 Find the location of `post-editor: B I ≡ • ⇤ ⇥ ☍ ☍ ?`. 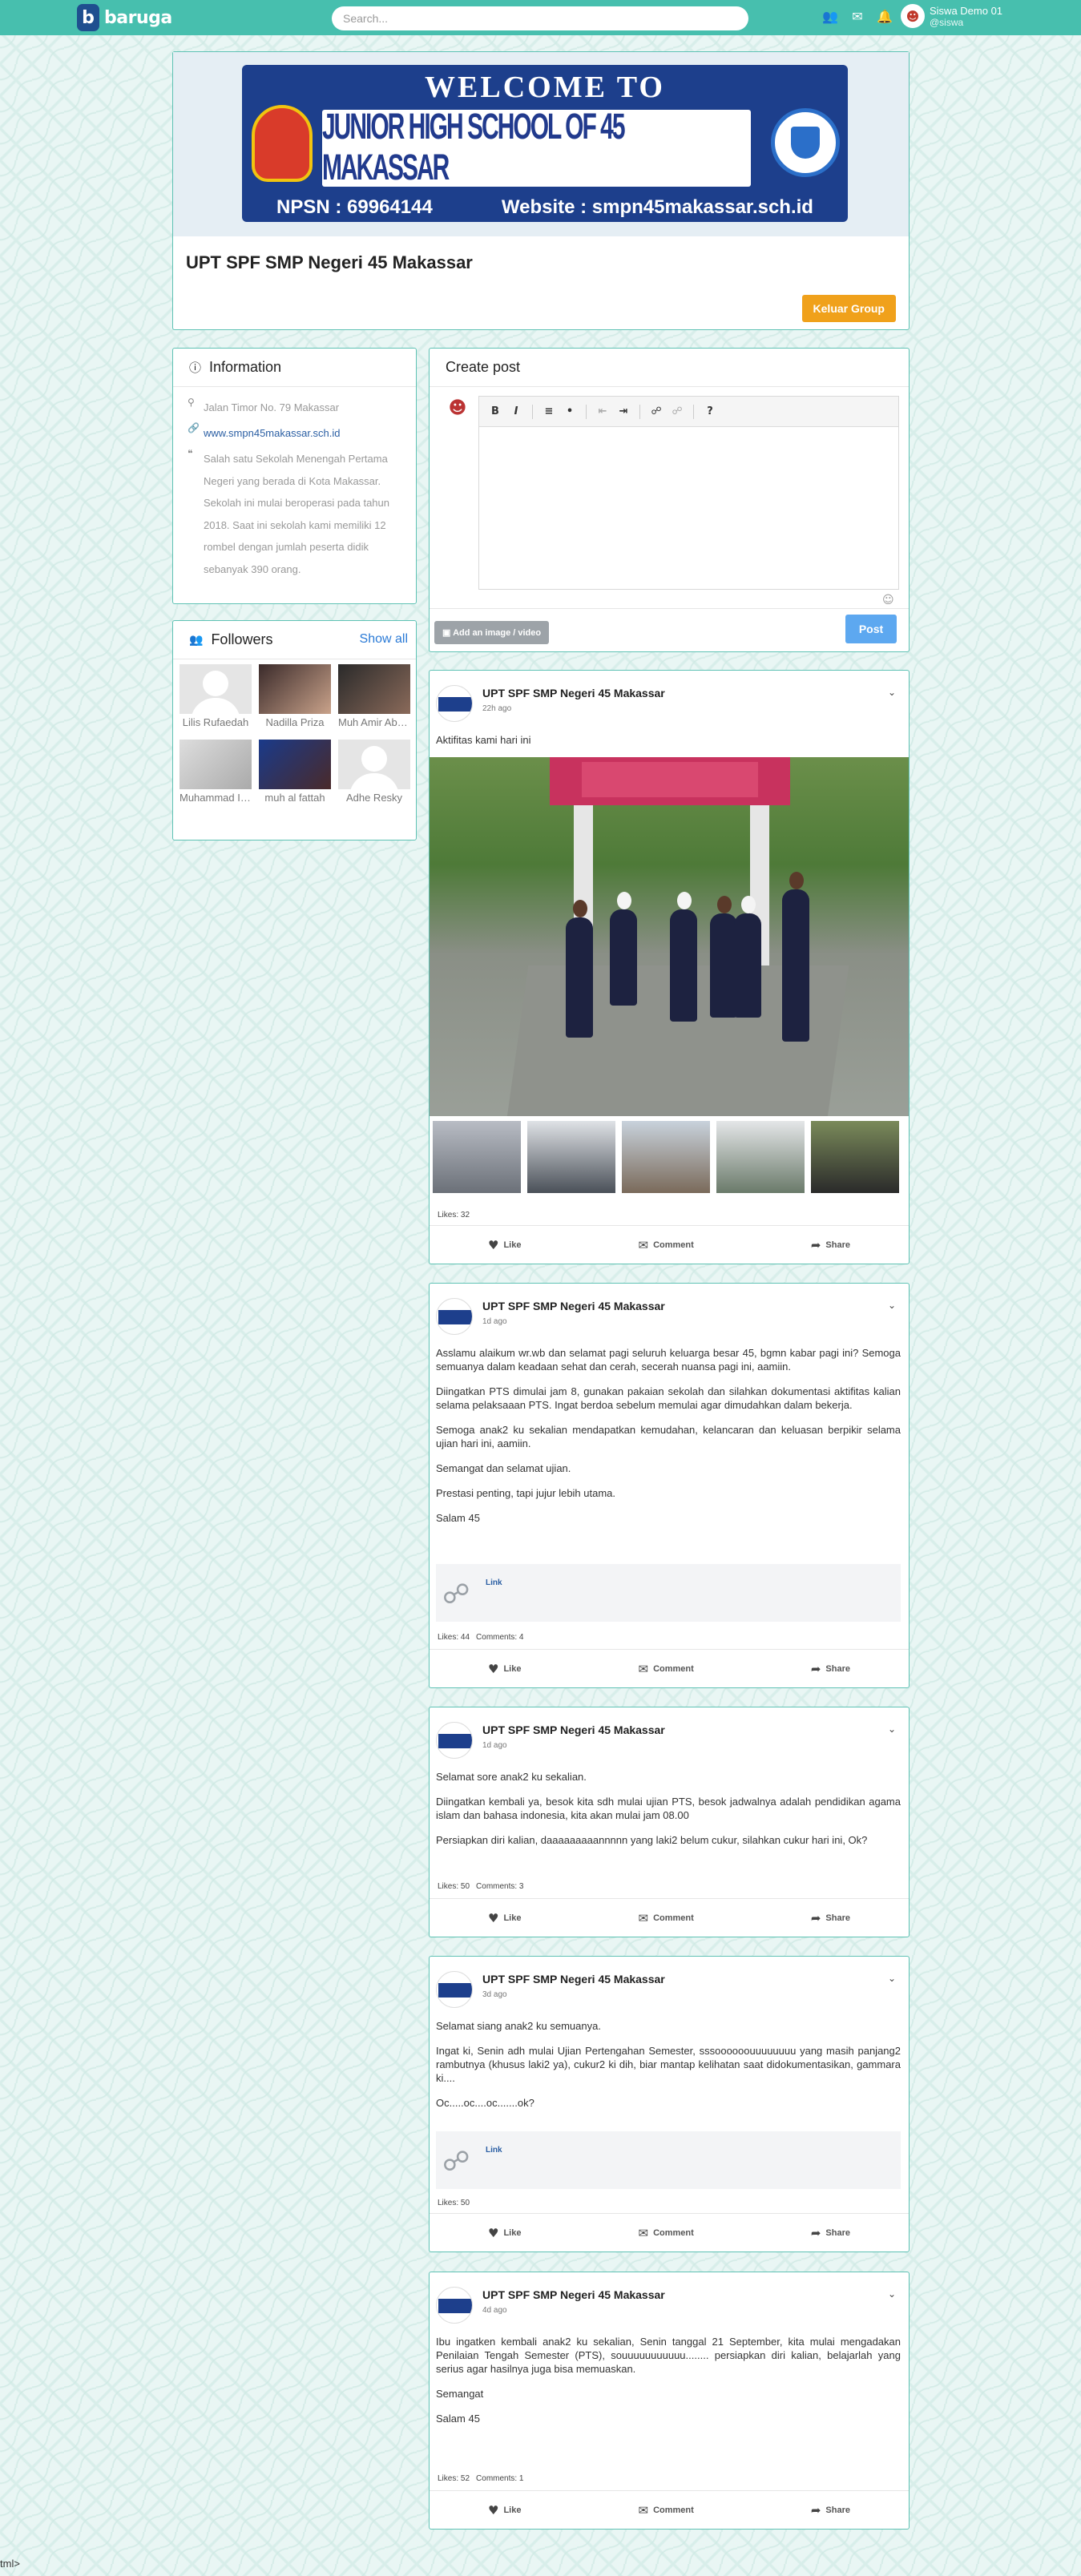

post-editor: B I ≡ • ⇤ ⇥ ☍ ☍ ? is located at coordinates (688, 493).